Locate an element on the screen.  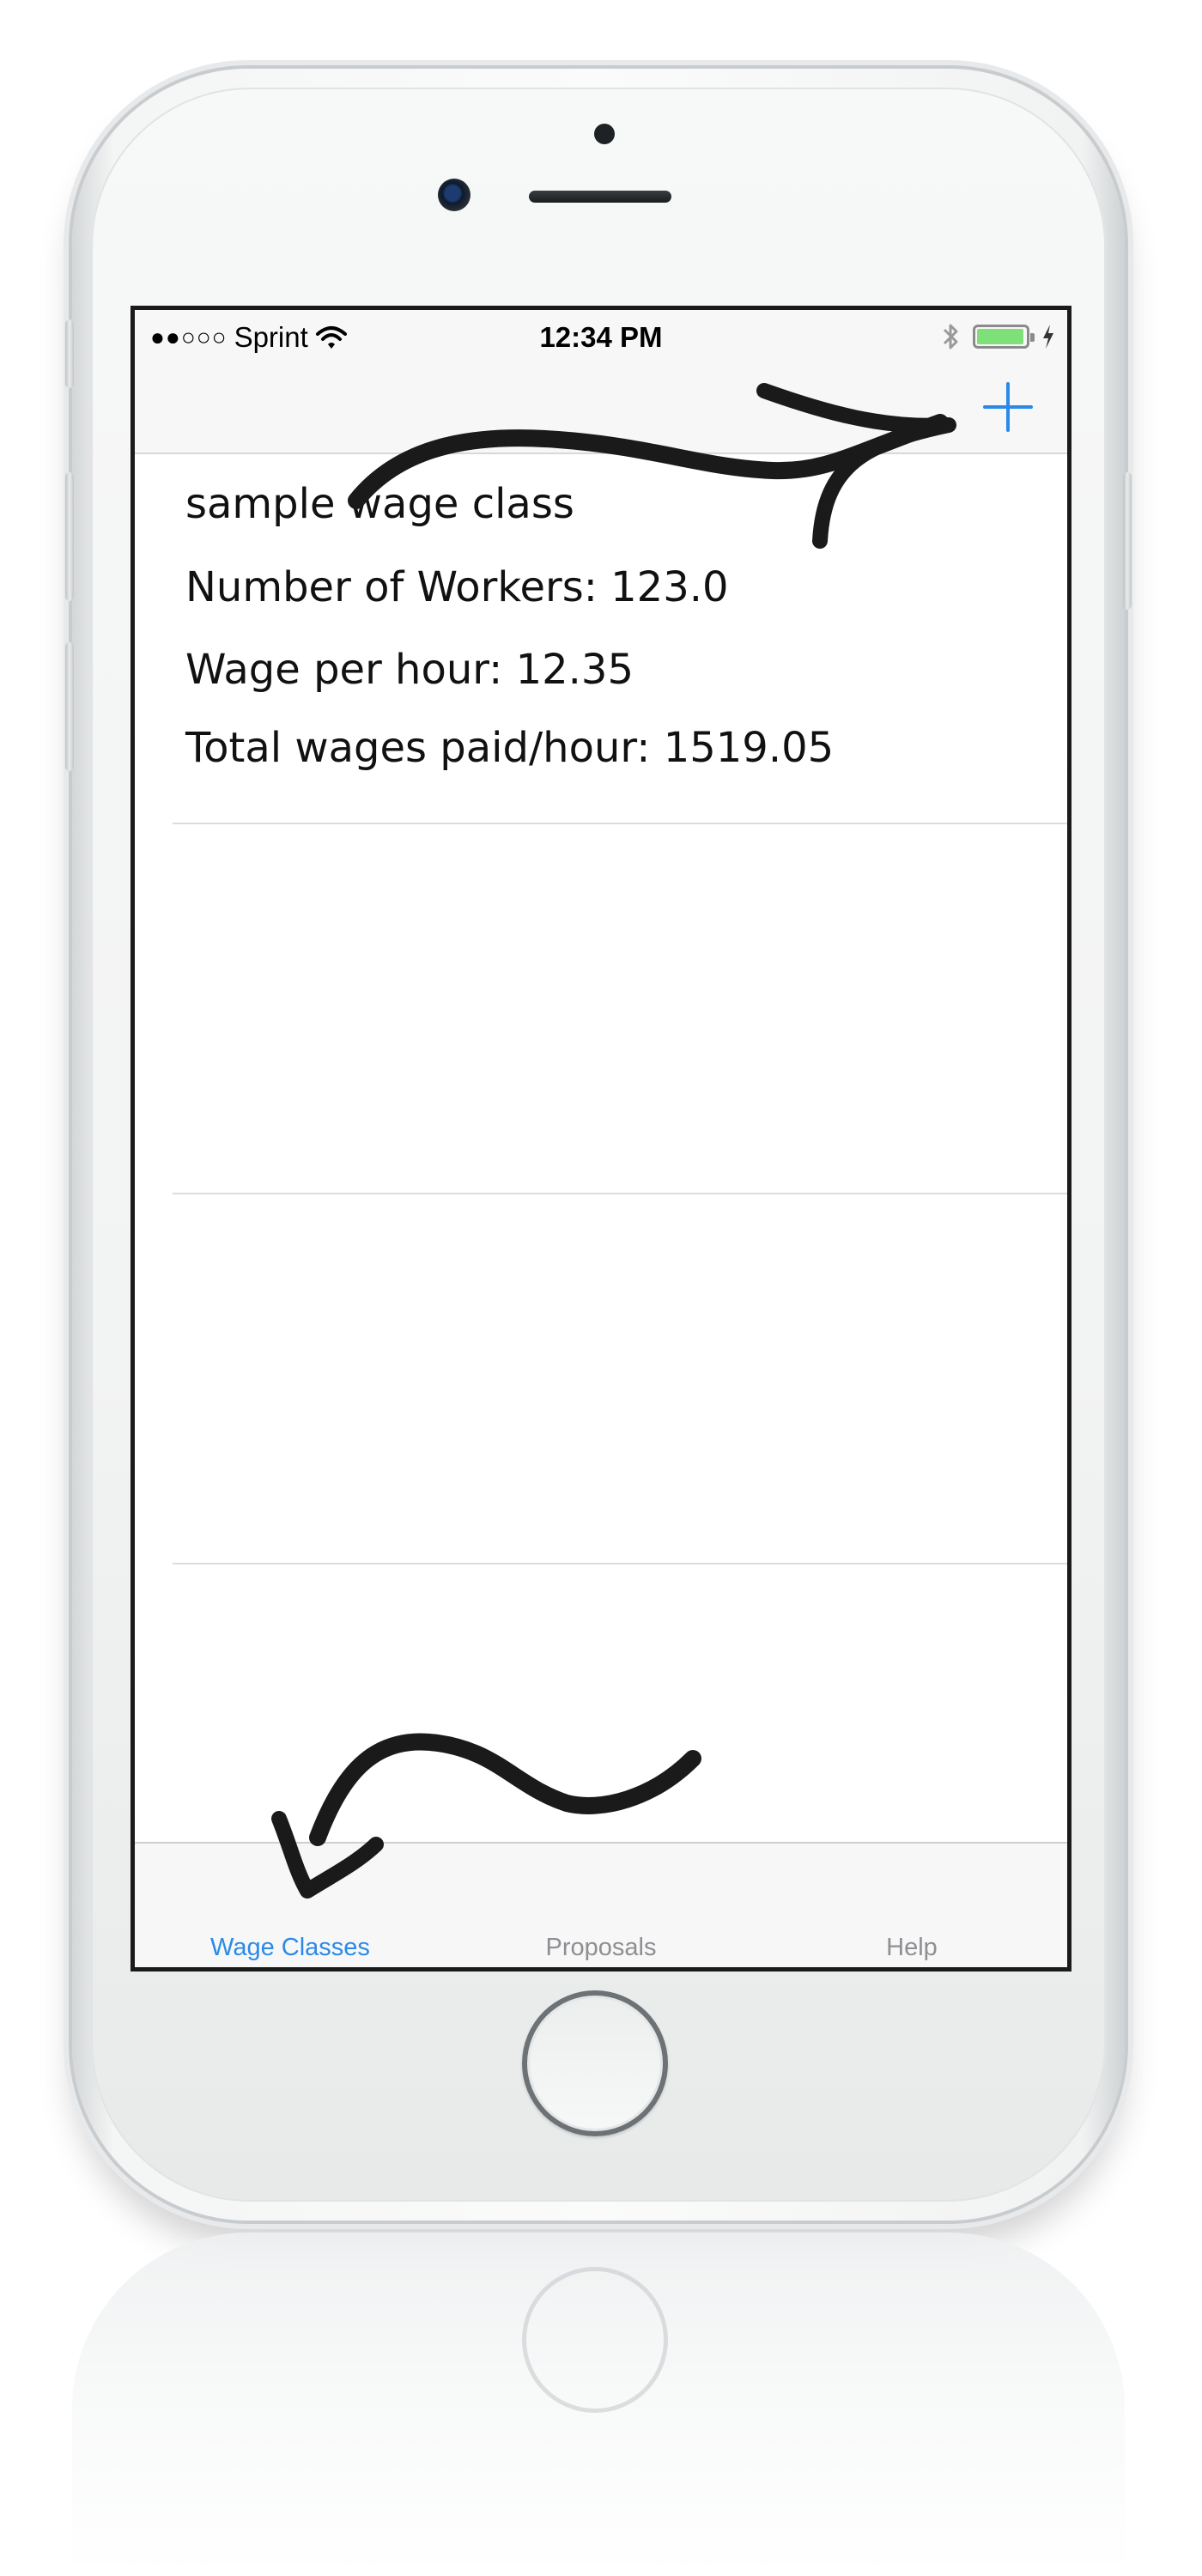
status-time: 12:34 PM is located at coordinates (601, 337).